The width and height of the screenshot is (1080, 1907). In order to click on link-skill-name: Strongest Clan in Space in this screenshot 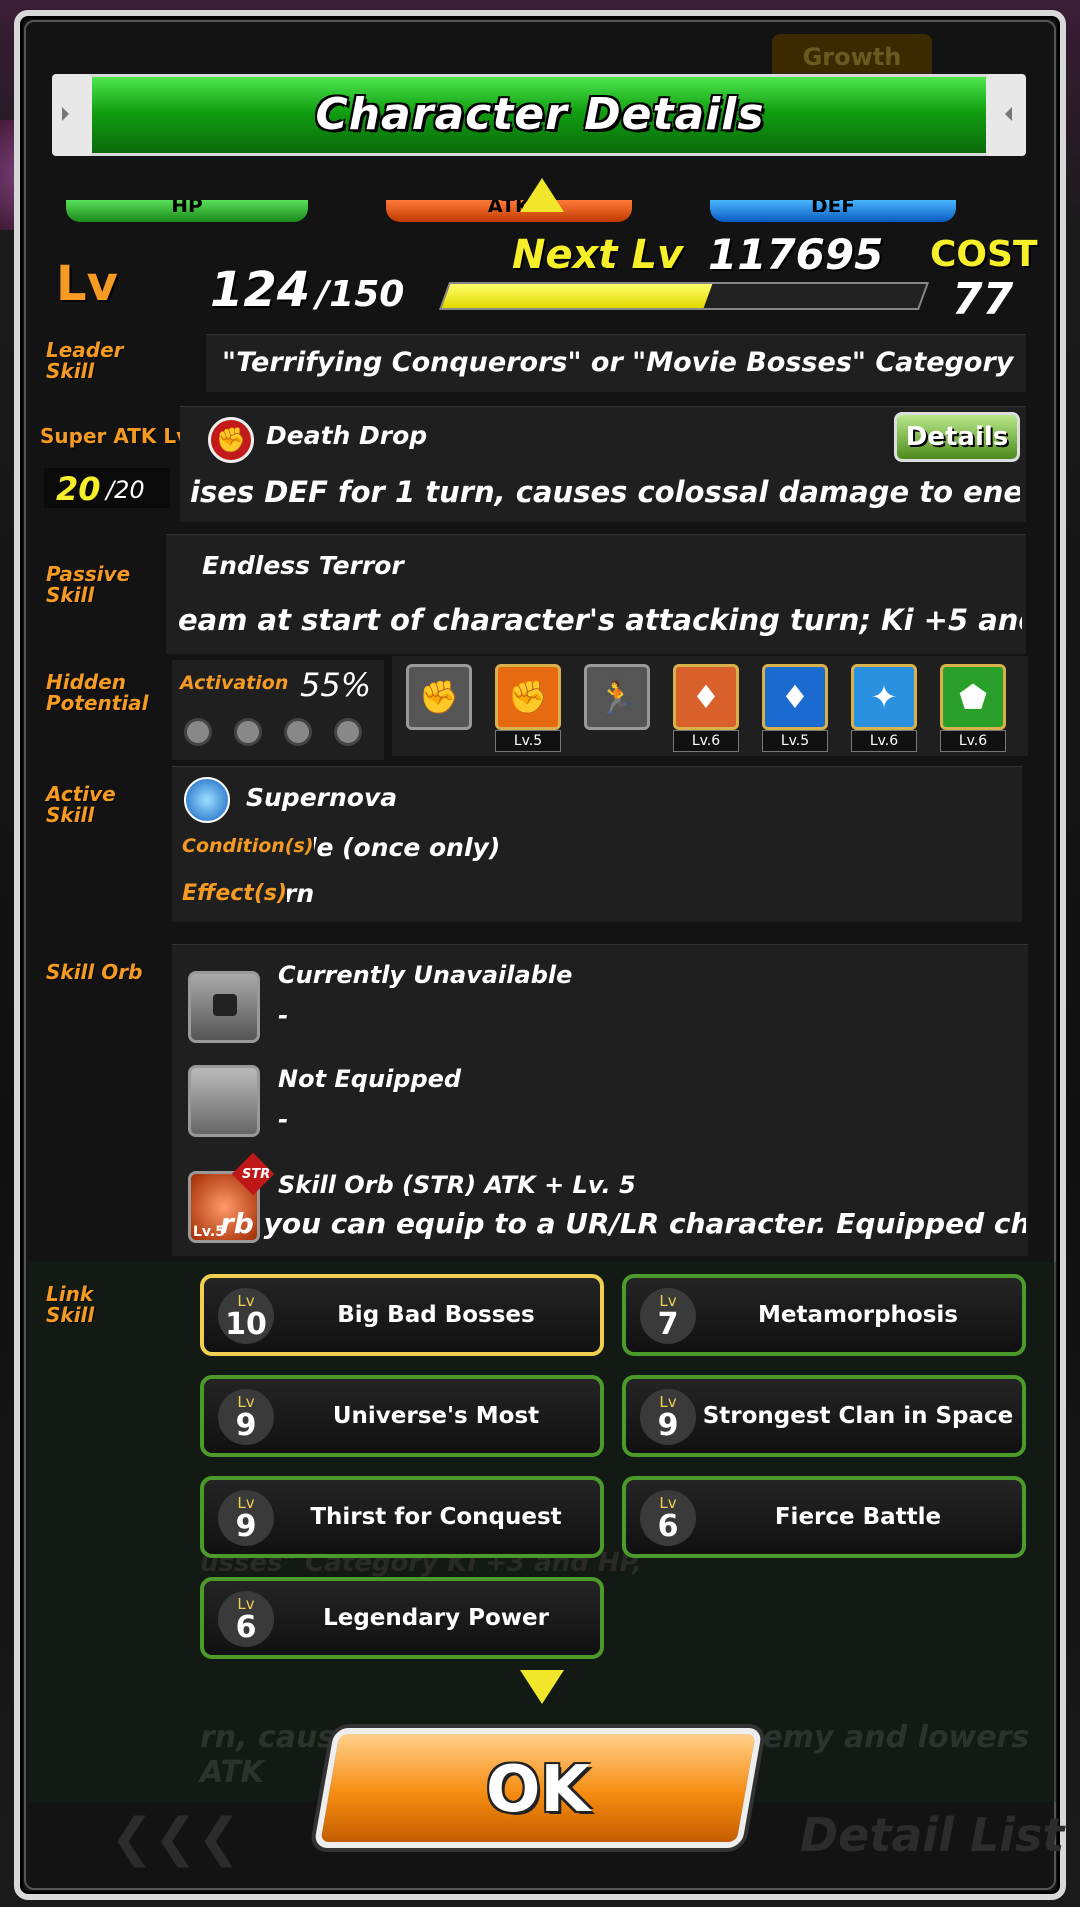, I will do `click(858, 1416)`.